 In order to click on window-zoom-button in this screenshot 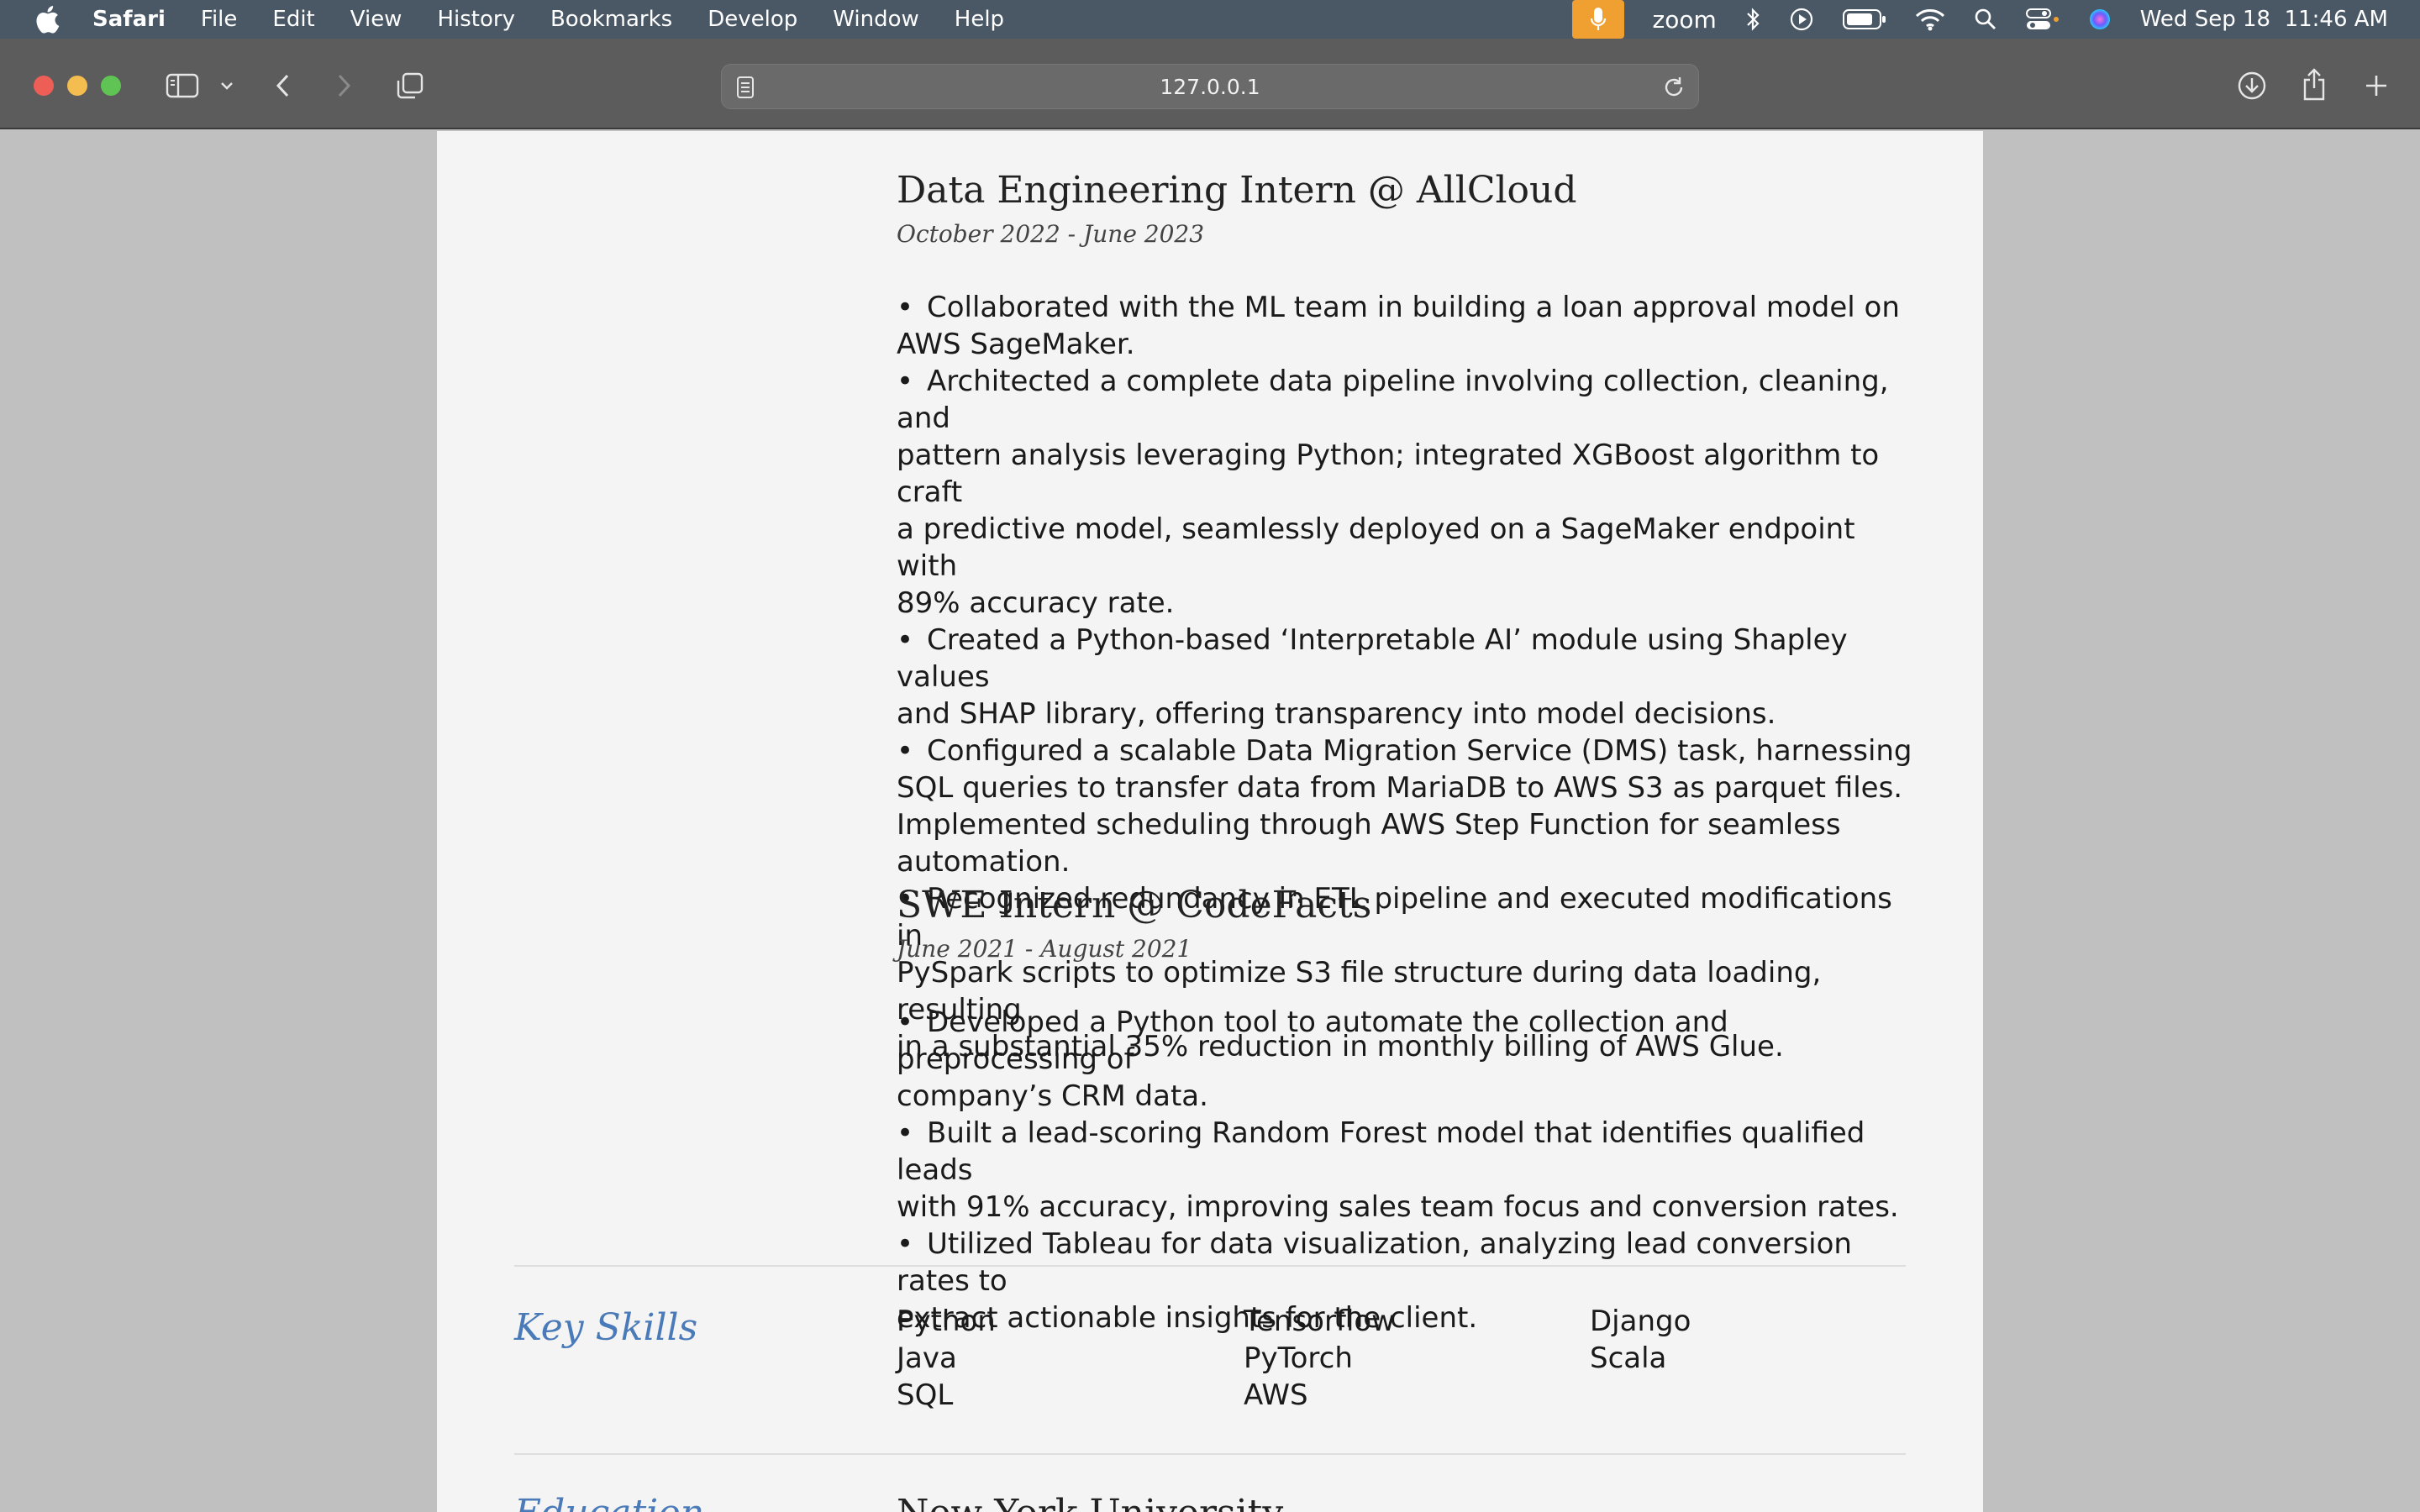, I will do `click(111, 86)`.